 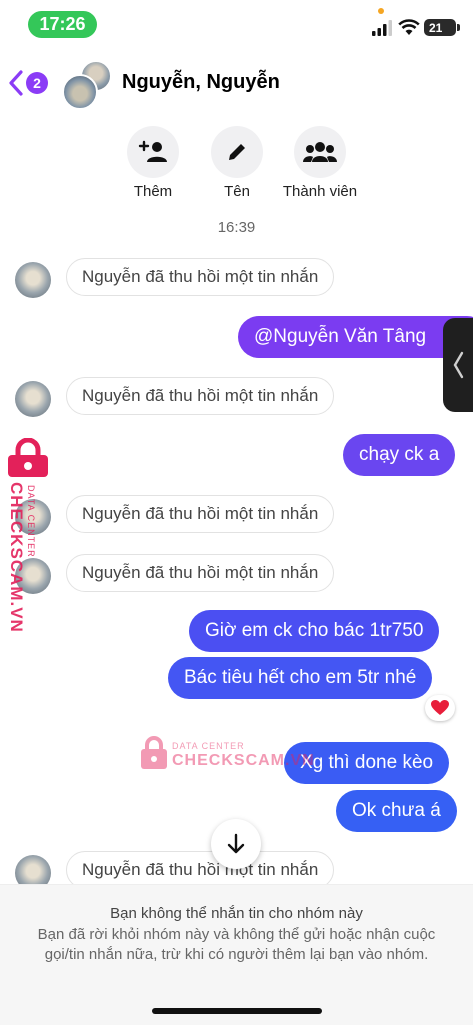 What do you see at coordinates (382, 28) in the screenshot?
I see `cellular-signal-icon` at bounding box center [382, 28].